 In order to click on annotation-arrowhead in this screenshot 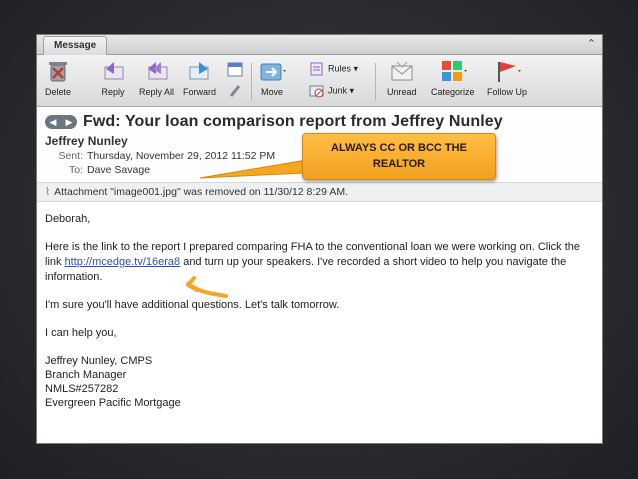, I will do `click(192, 284)`.